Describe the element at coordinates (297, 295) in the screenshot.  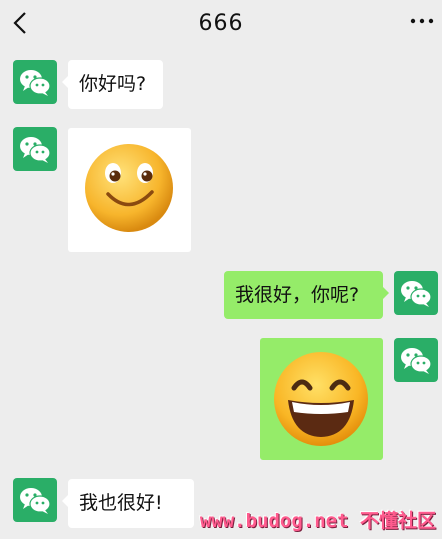
I see `message-text: 我很好，你呢?` at that location.